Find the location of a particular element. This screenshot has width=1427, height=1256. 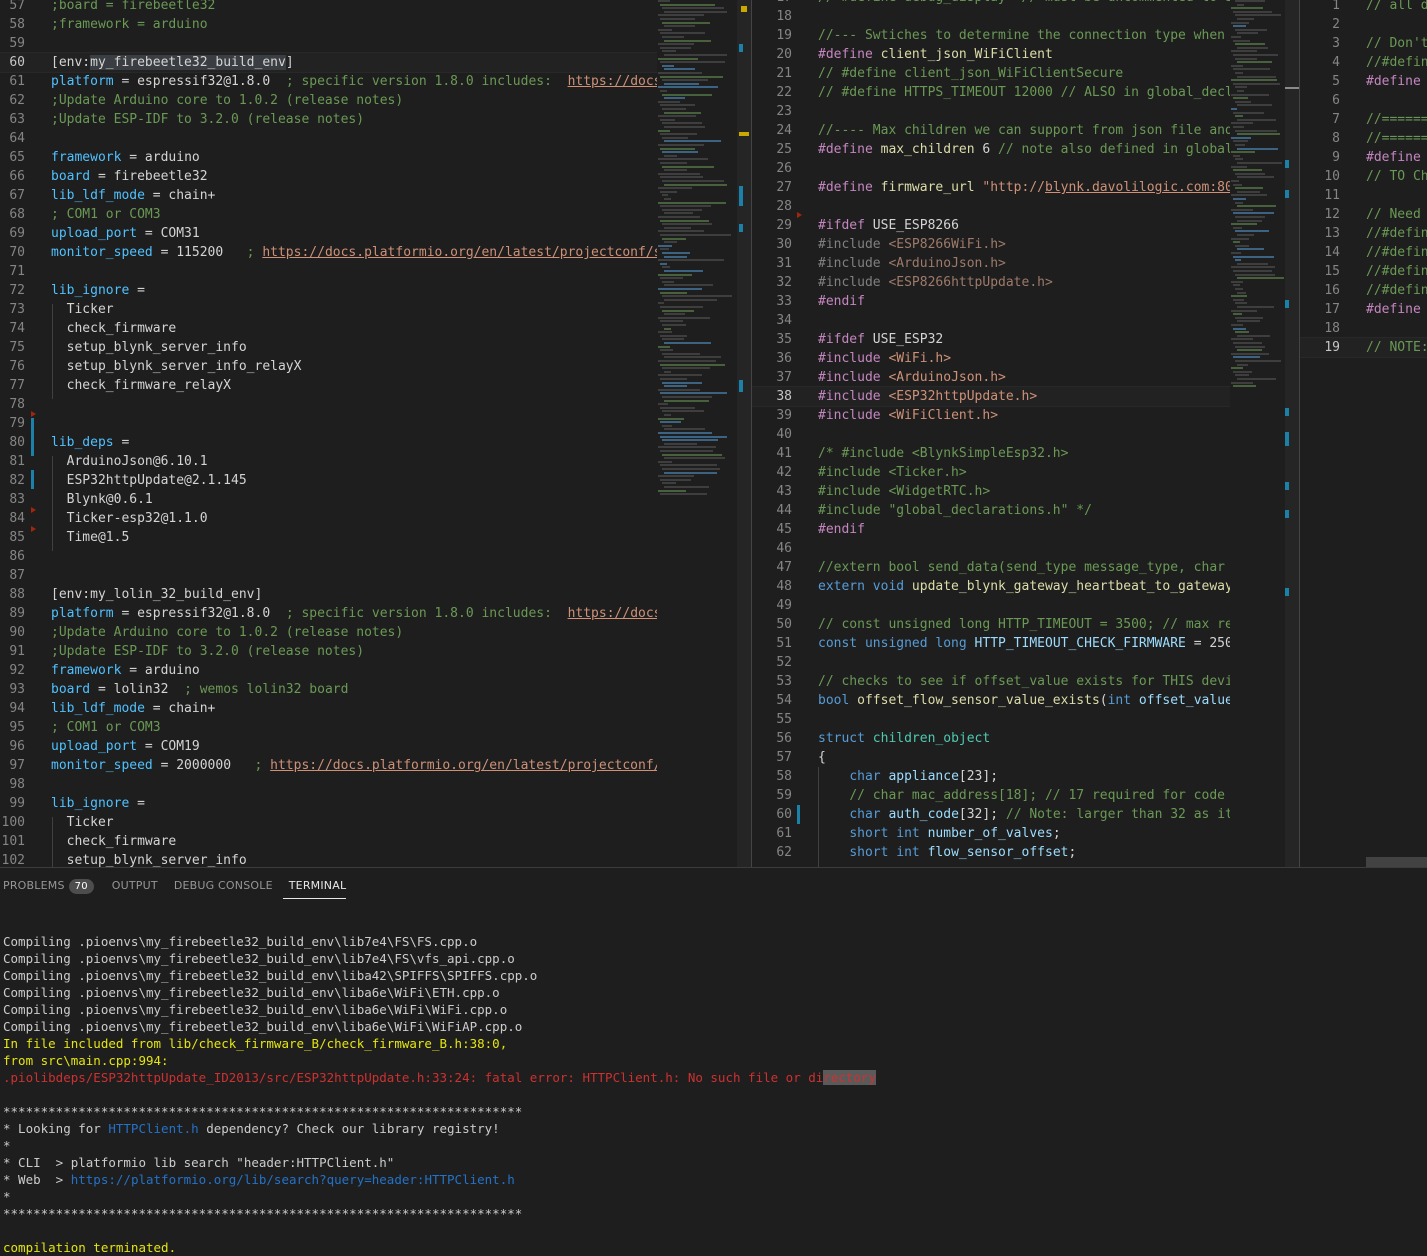

code-line: 80 lib_deps = is located at coordinates (328, 442).